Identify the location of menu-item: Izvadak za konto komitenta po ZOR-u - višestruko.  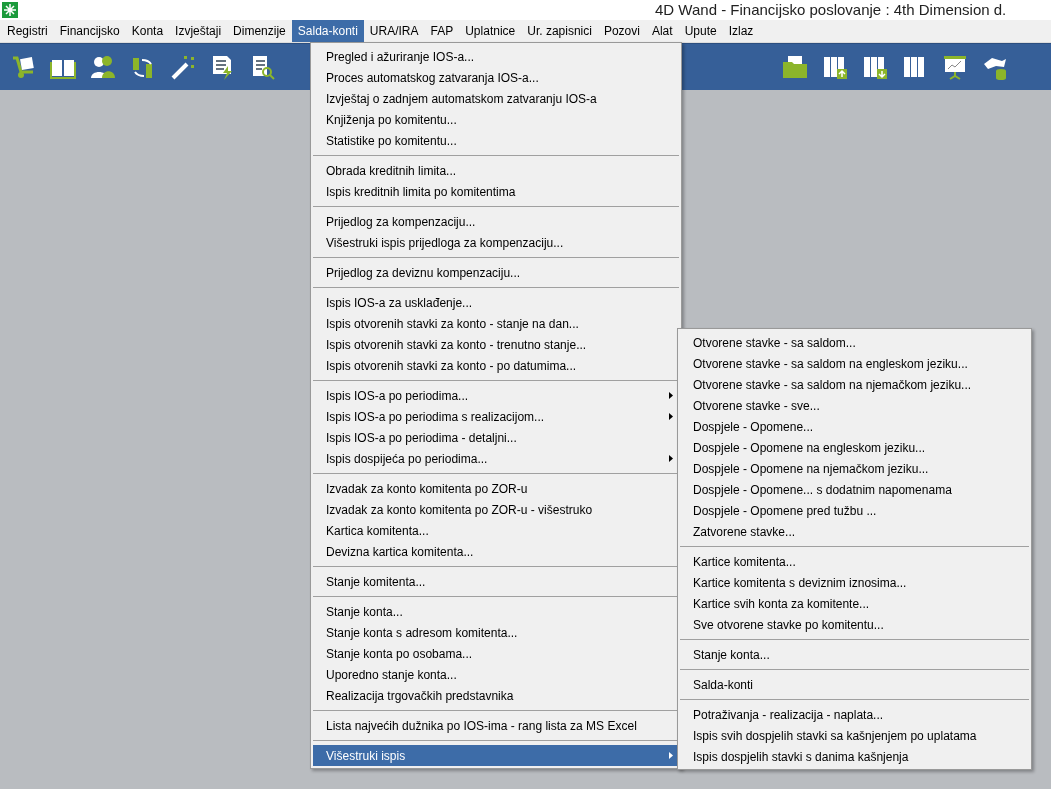
(496, 509).